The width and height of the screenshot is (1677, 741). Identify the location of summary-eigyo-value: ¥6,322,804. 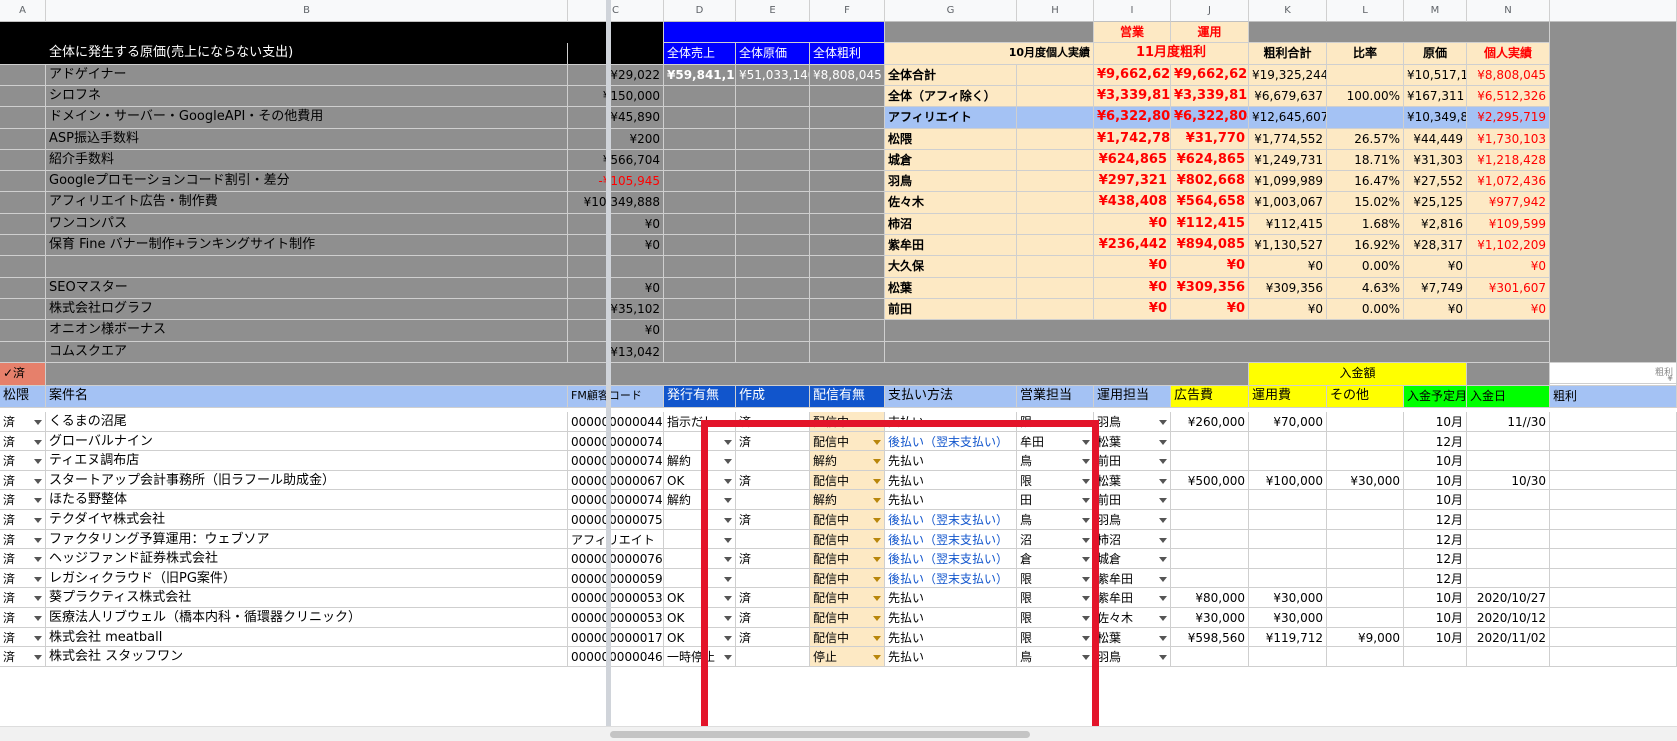
(1132, 118).